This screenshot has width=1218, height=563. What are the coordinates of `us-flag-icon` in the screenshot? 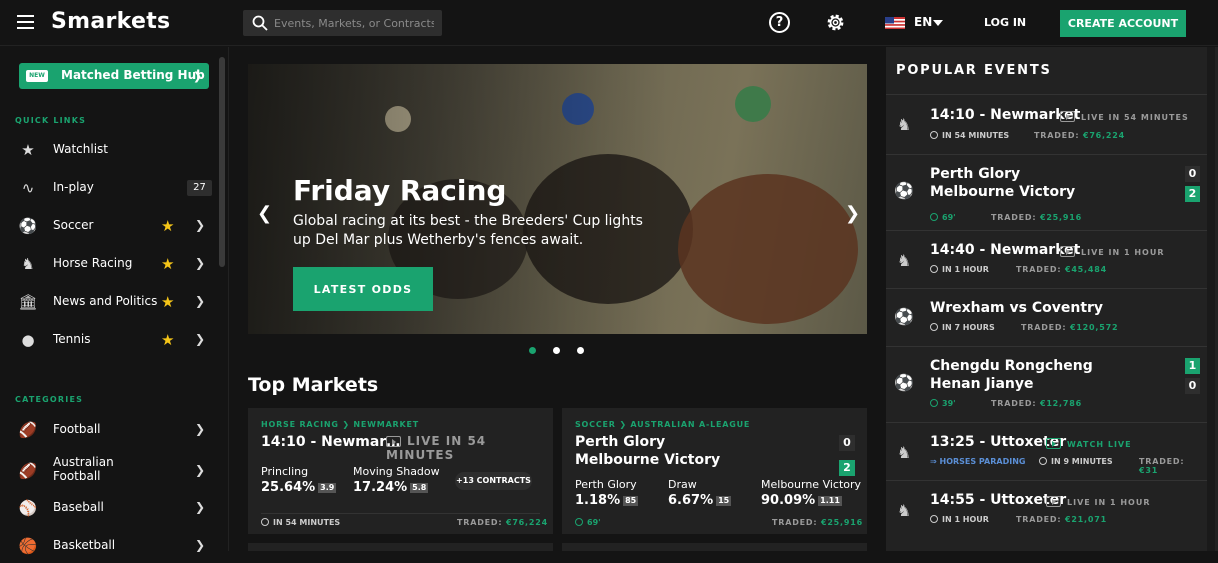 It's located at (895, 23).